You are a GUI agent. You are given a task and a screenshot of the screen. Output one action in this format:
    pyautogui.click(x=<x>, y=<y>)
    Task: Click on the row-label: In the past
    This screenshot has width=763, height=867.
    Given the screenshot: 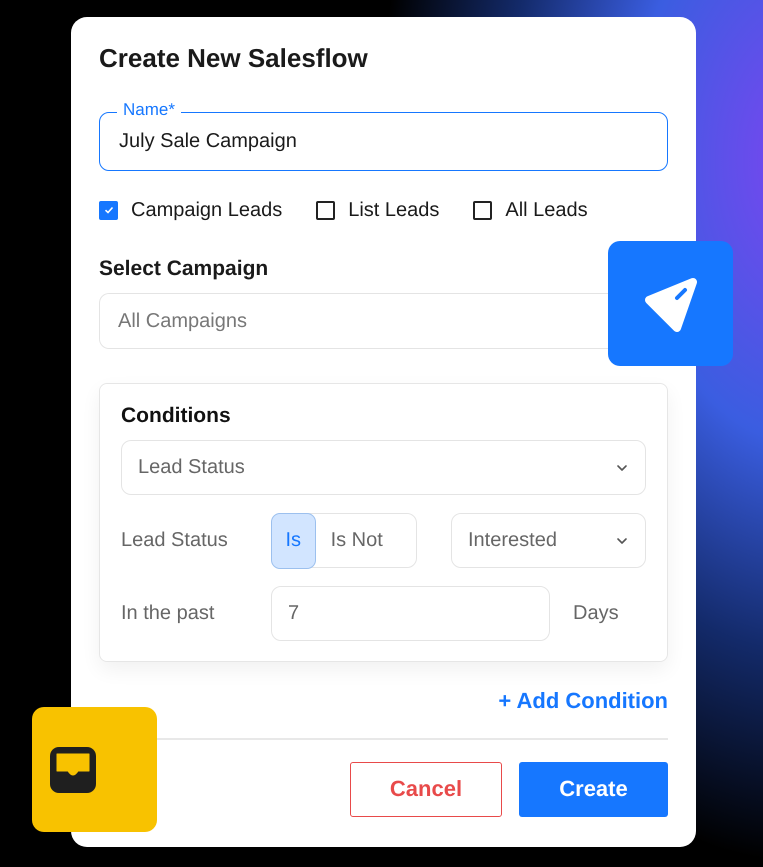 What is the action you would take?
    pyautogui.click(x=168, y=613)
    